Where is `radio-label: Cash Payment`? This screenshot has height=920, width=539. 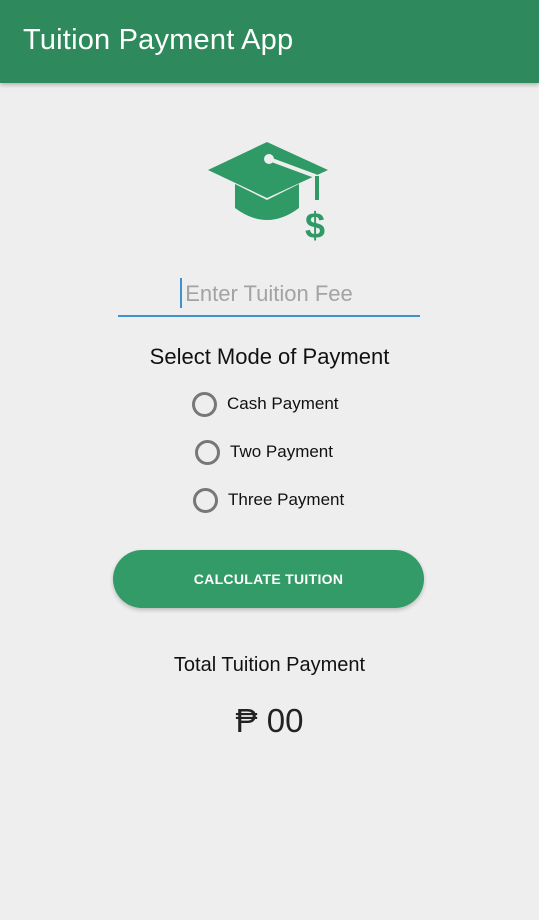
radio-label: Cash Payment is located at coordinates (283, 403).